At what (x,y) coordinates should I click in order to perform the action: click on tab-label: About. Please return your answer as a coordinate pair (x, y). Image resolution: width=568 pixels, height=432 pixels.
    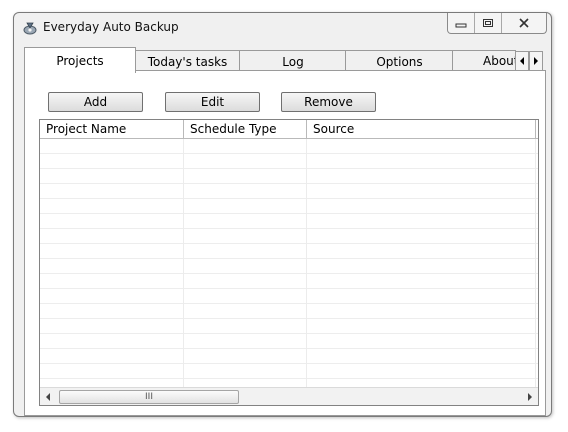
    Looking at the image, I should click on (499, 61).